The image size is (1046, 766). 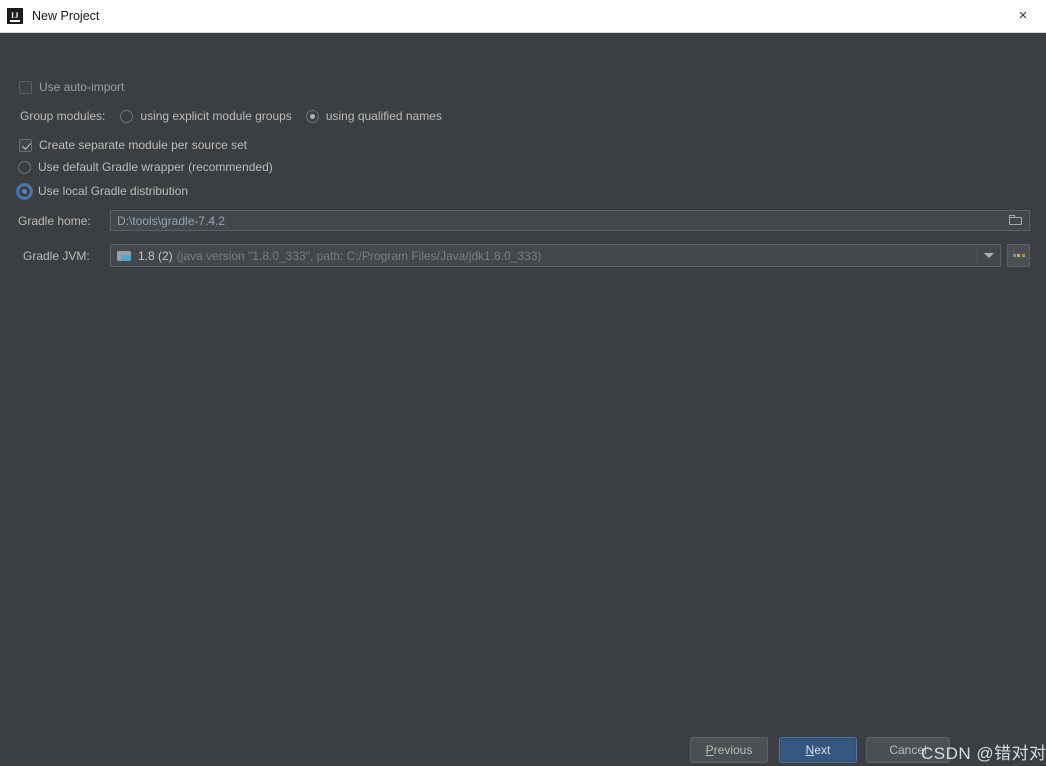 I want to click on folder-icon, so click(x=1016, y=220).